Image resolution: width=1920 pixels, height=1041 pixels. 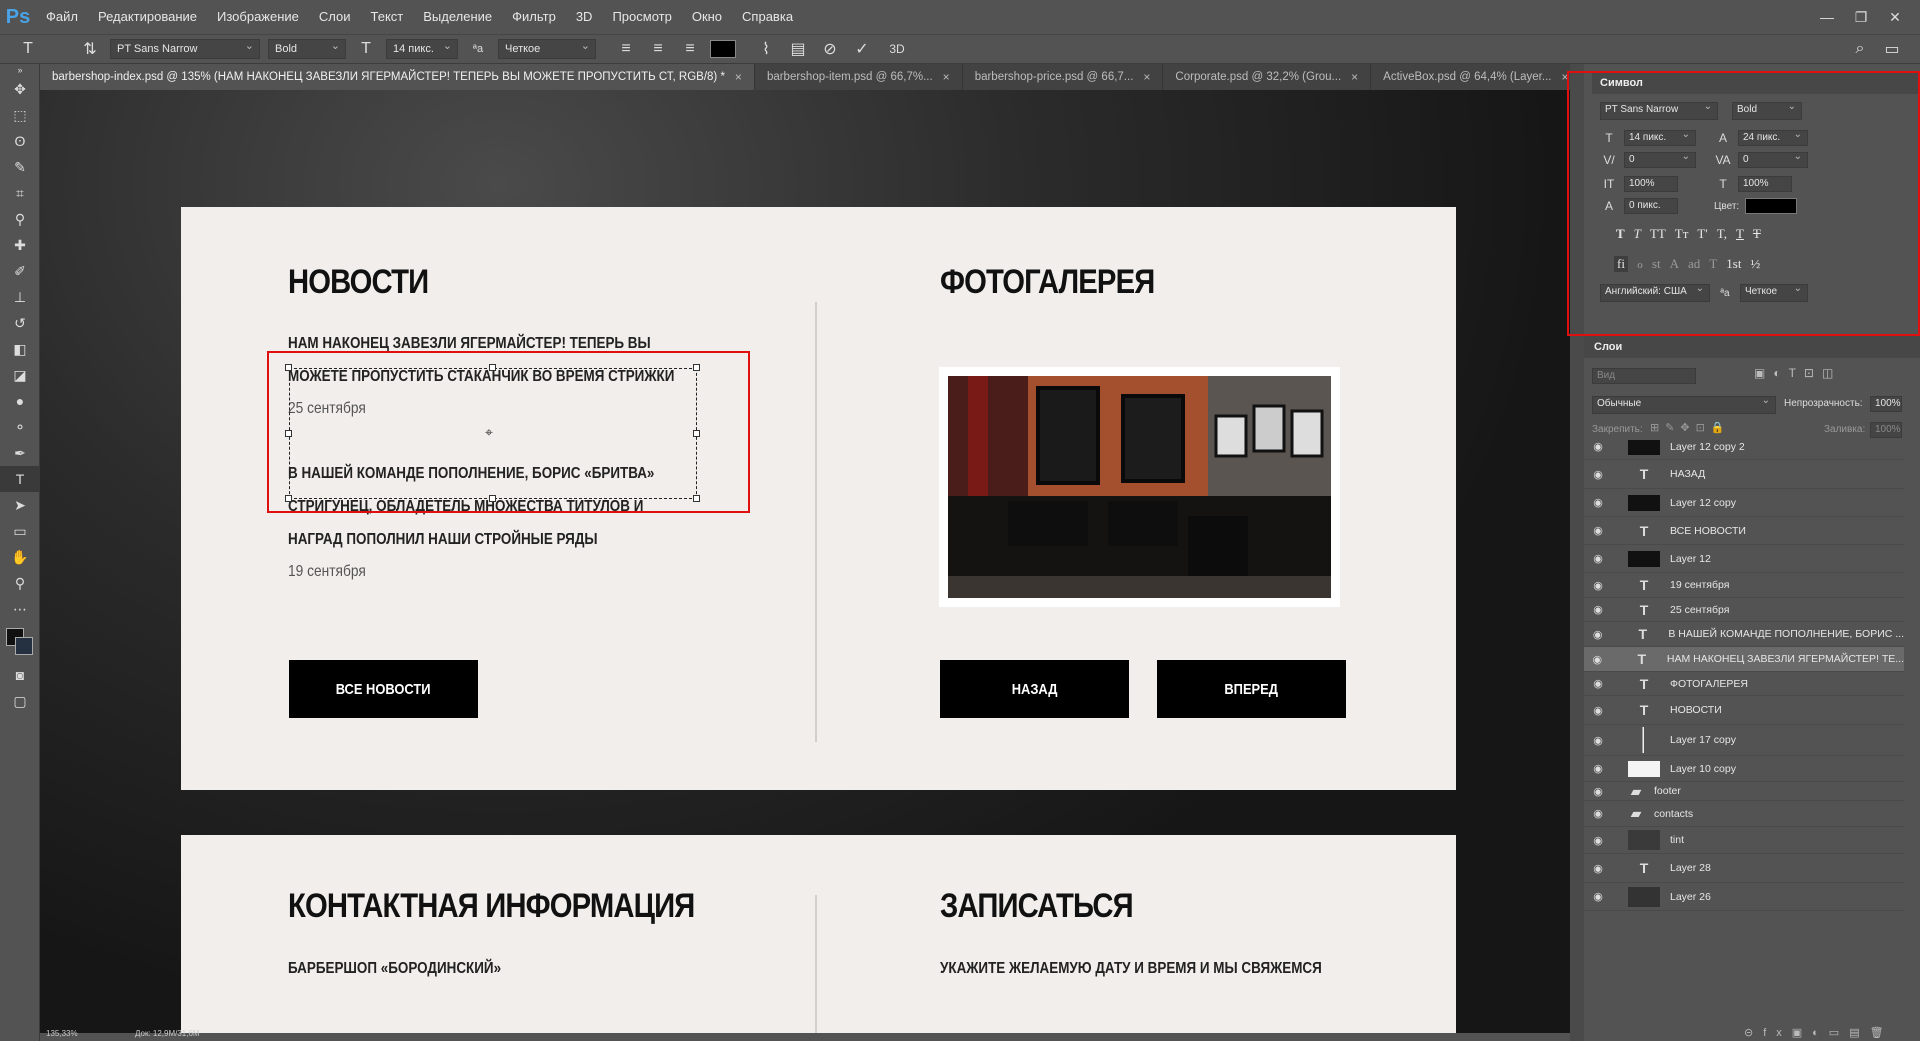 What do you see at coordinates (20, 583) in the screenshot?
I see `zoom-tool-icon: ⚲` at bounding box center [20, 583].